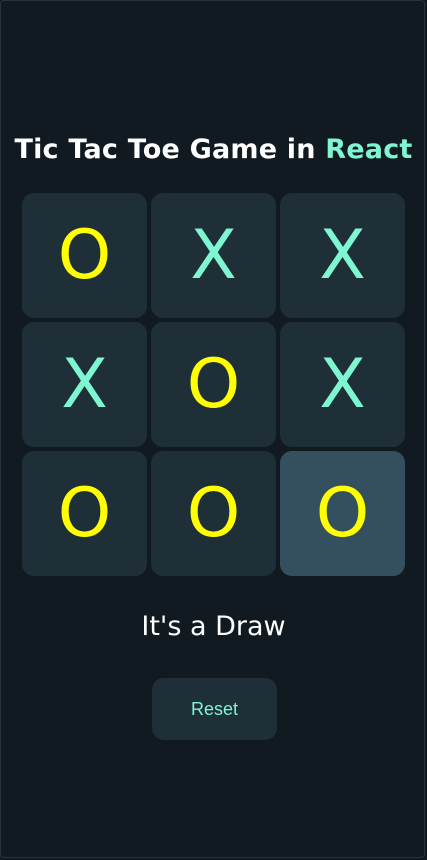 This screenshot has height=860, width=427. I want to click on page-title: Tic Tac Toe Game in React, so click(213, 149).